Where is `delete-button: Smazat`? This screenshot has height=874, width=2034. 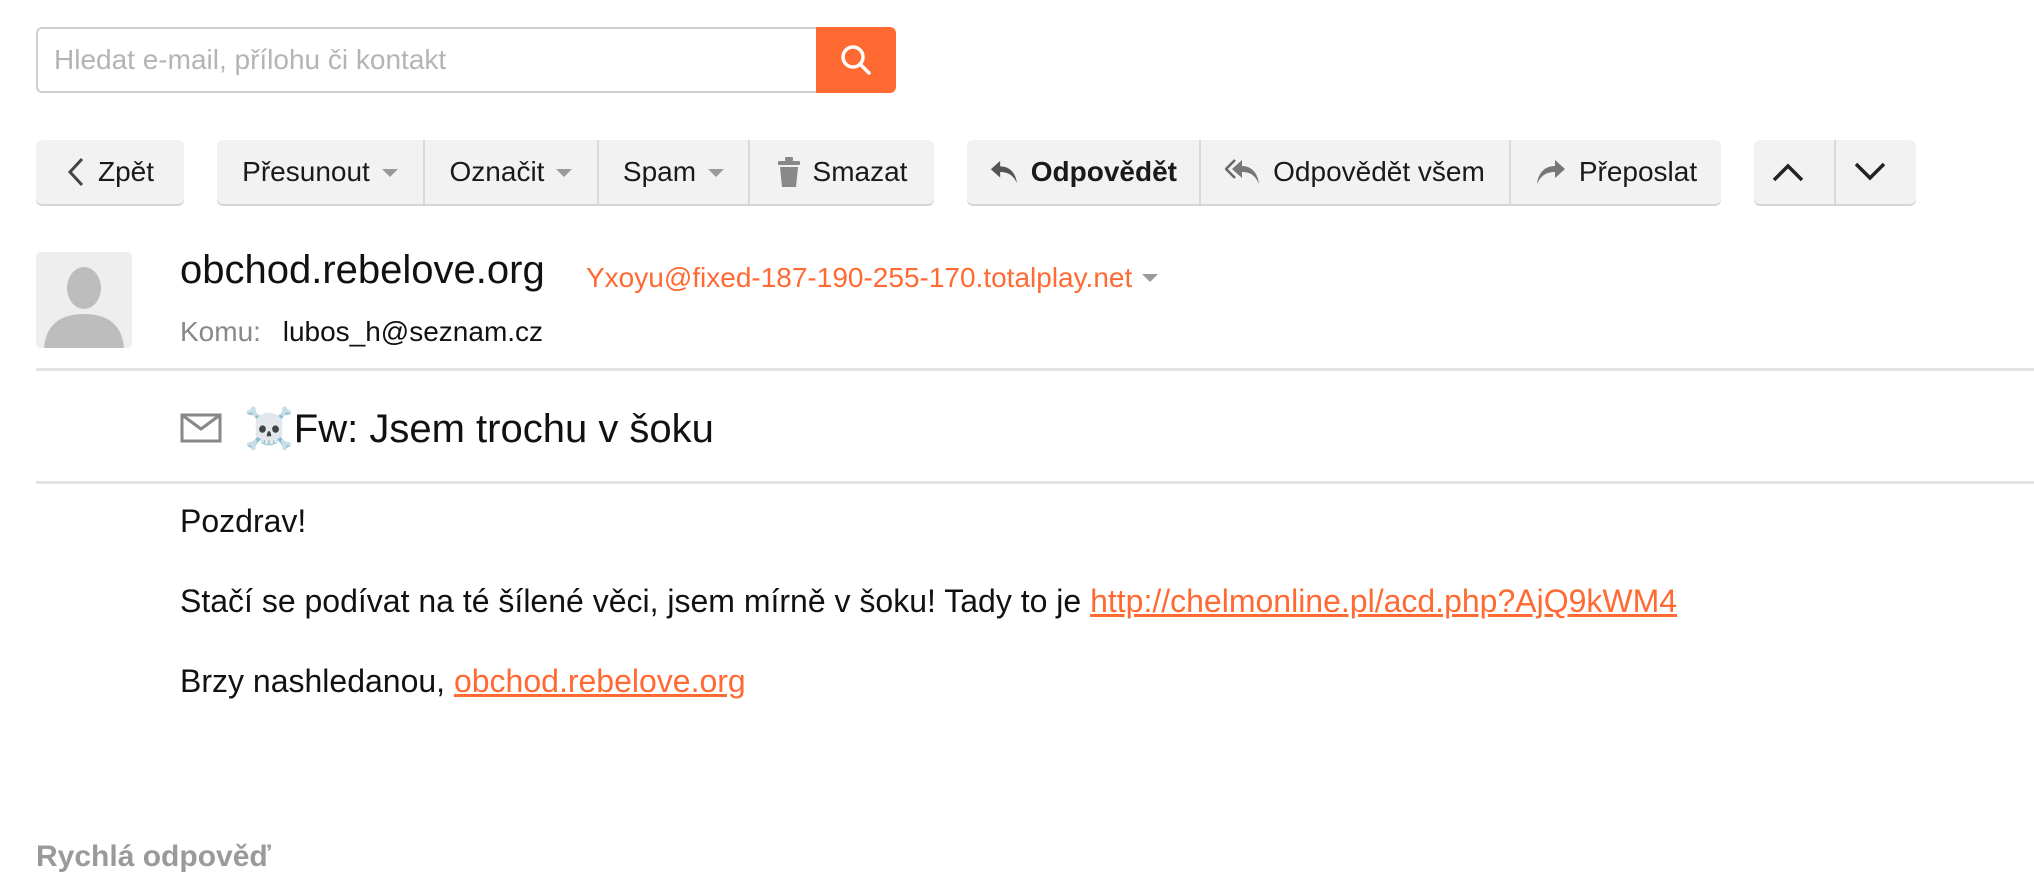
delete-button: Smazat is located at coordinates (841, 172).